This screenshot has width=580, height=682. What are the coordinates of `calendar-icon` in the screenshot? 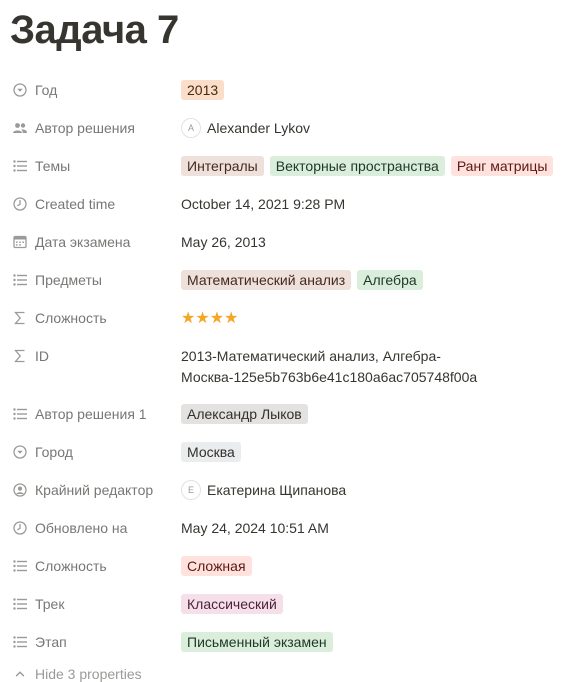 It's located at (20, 242).